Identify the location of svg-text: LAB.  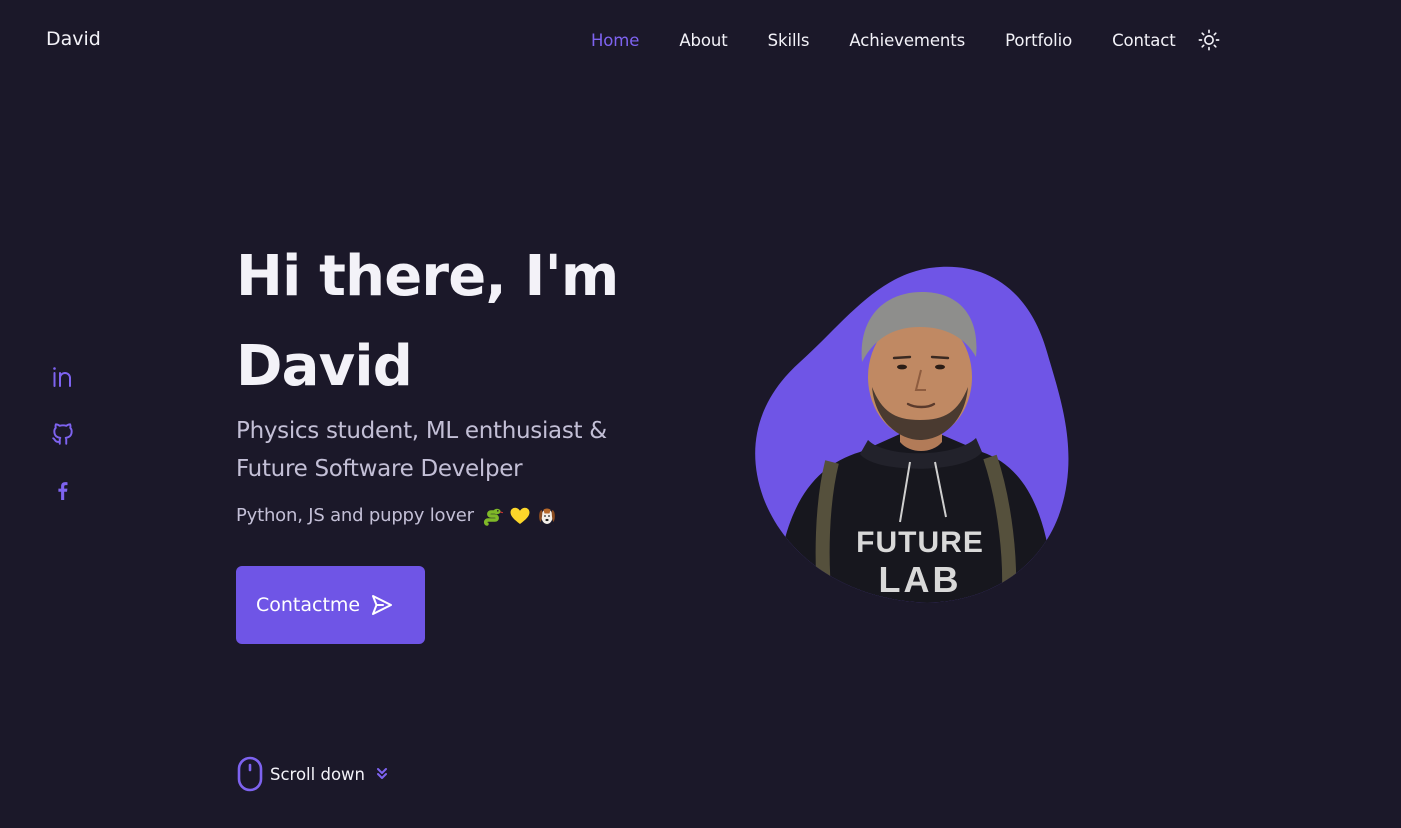
(920, 579).